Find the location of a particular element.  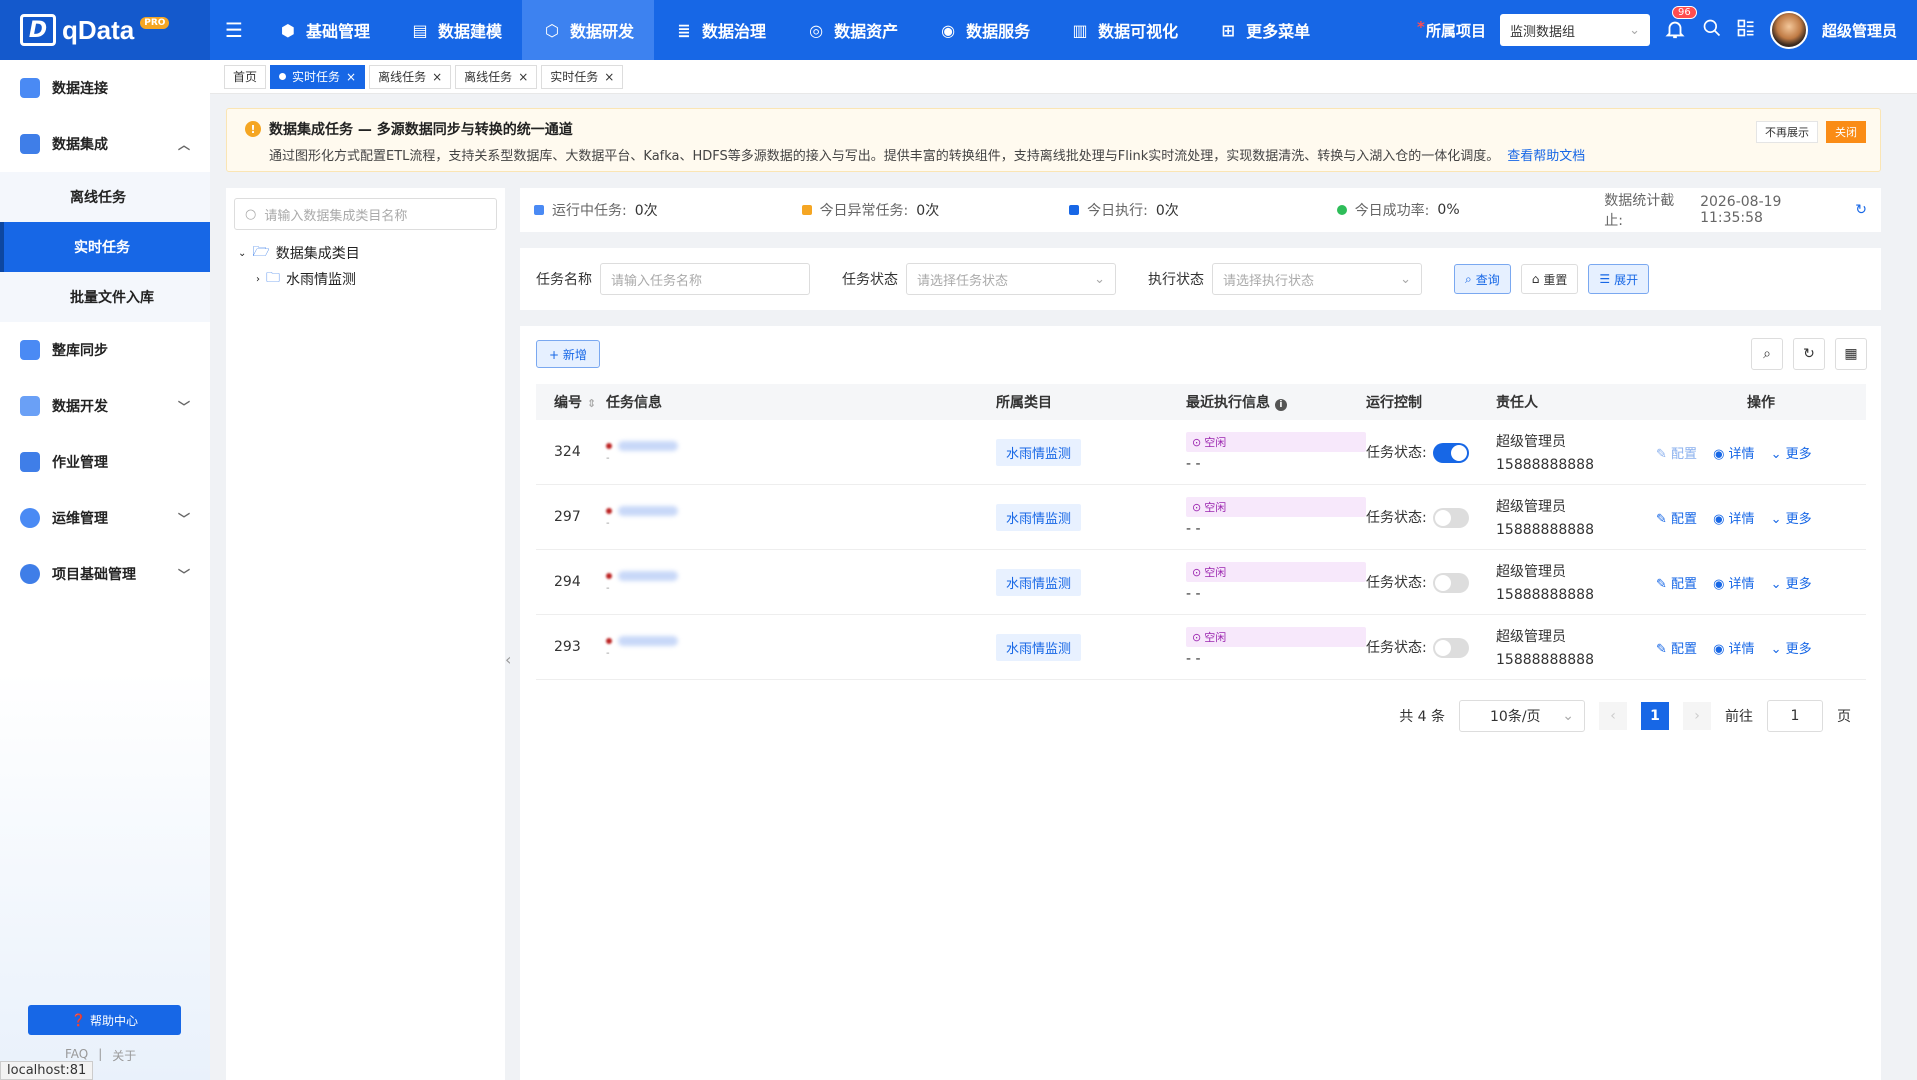

logo: D qData PRO is located at coordinates (105, 30).